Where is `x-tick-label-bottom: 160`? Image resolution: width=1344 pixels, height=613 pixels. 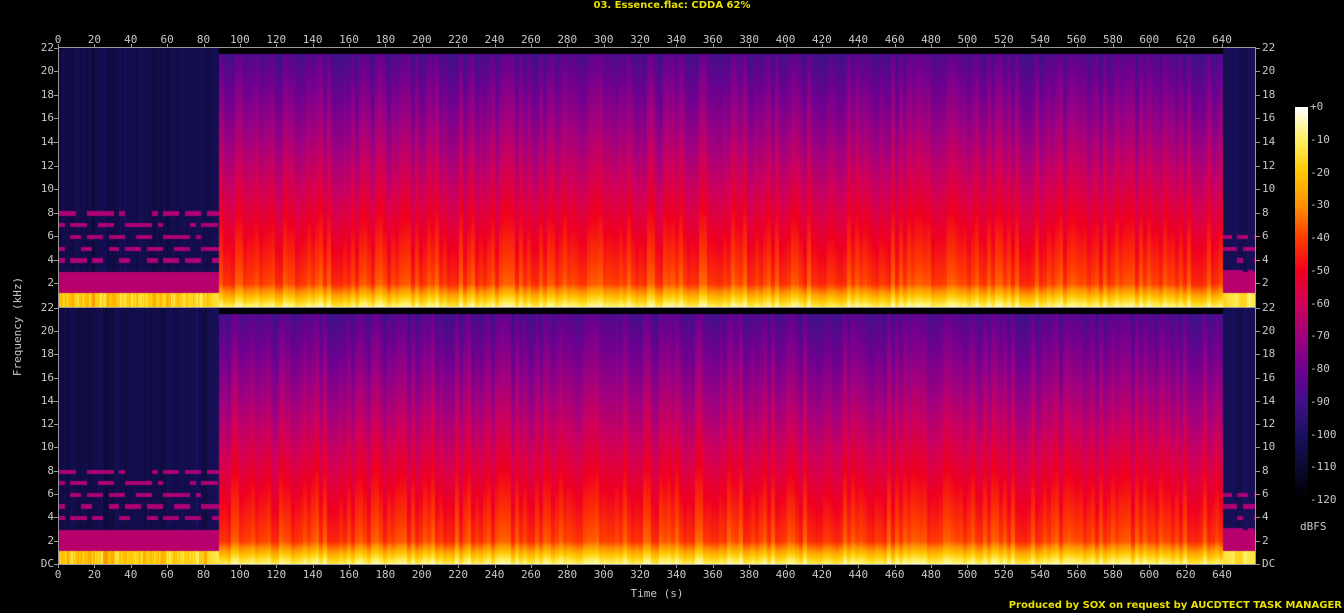 x-tick-label-bottom: 160 is located at coordinates (349, 574).